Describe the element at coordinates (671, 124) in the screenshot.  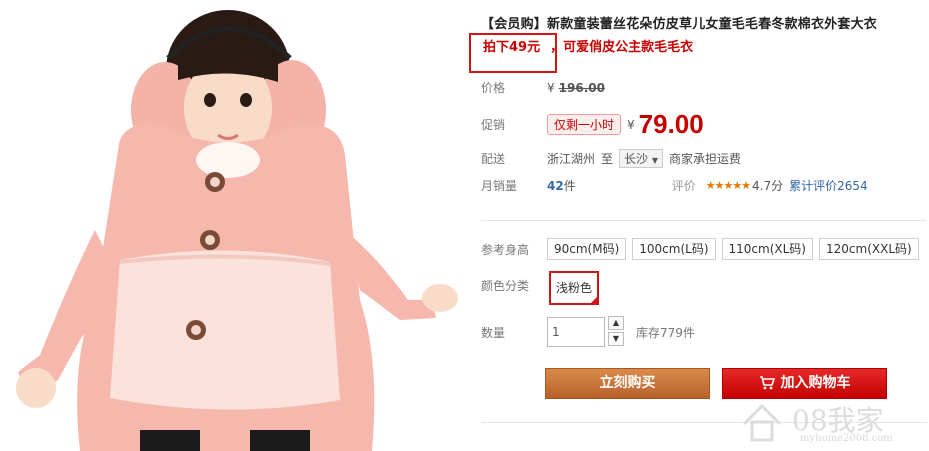
I see `sale-price: 79.00` at that location.